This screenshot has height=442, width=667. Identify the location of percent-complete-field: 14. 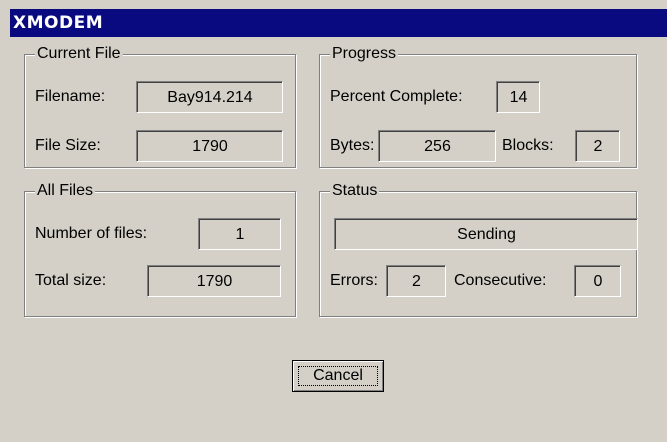
(518, 97).